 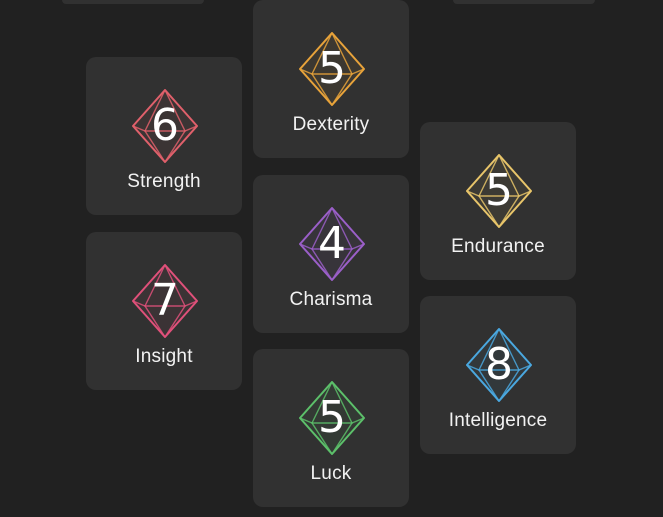 I want to click on stat-label: Charisma, so click(x=331, y=299).